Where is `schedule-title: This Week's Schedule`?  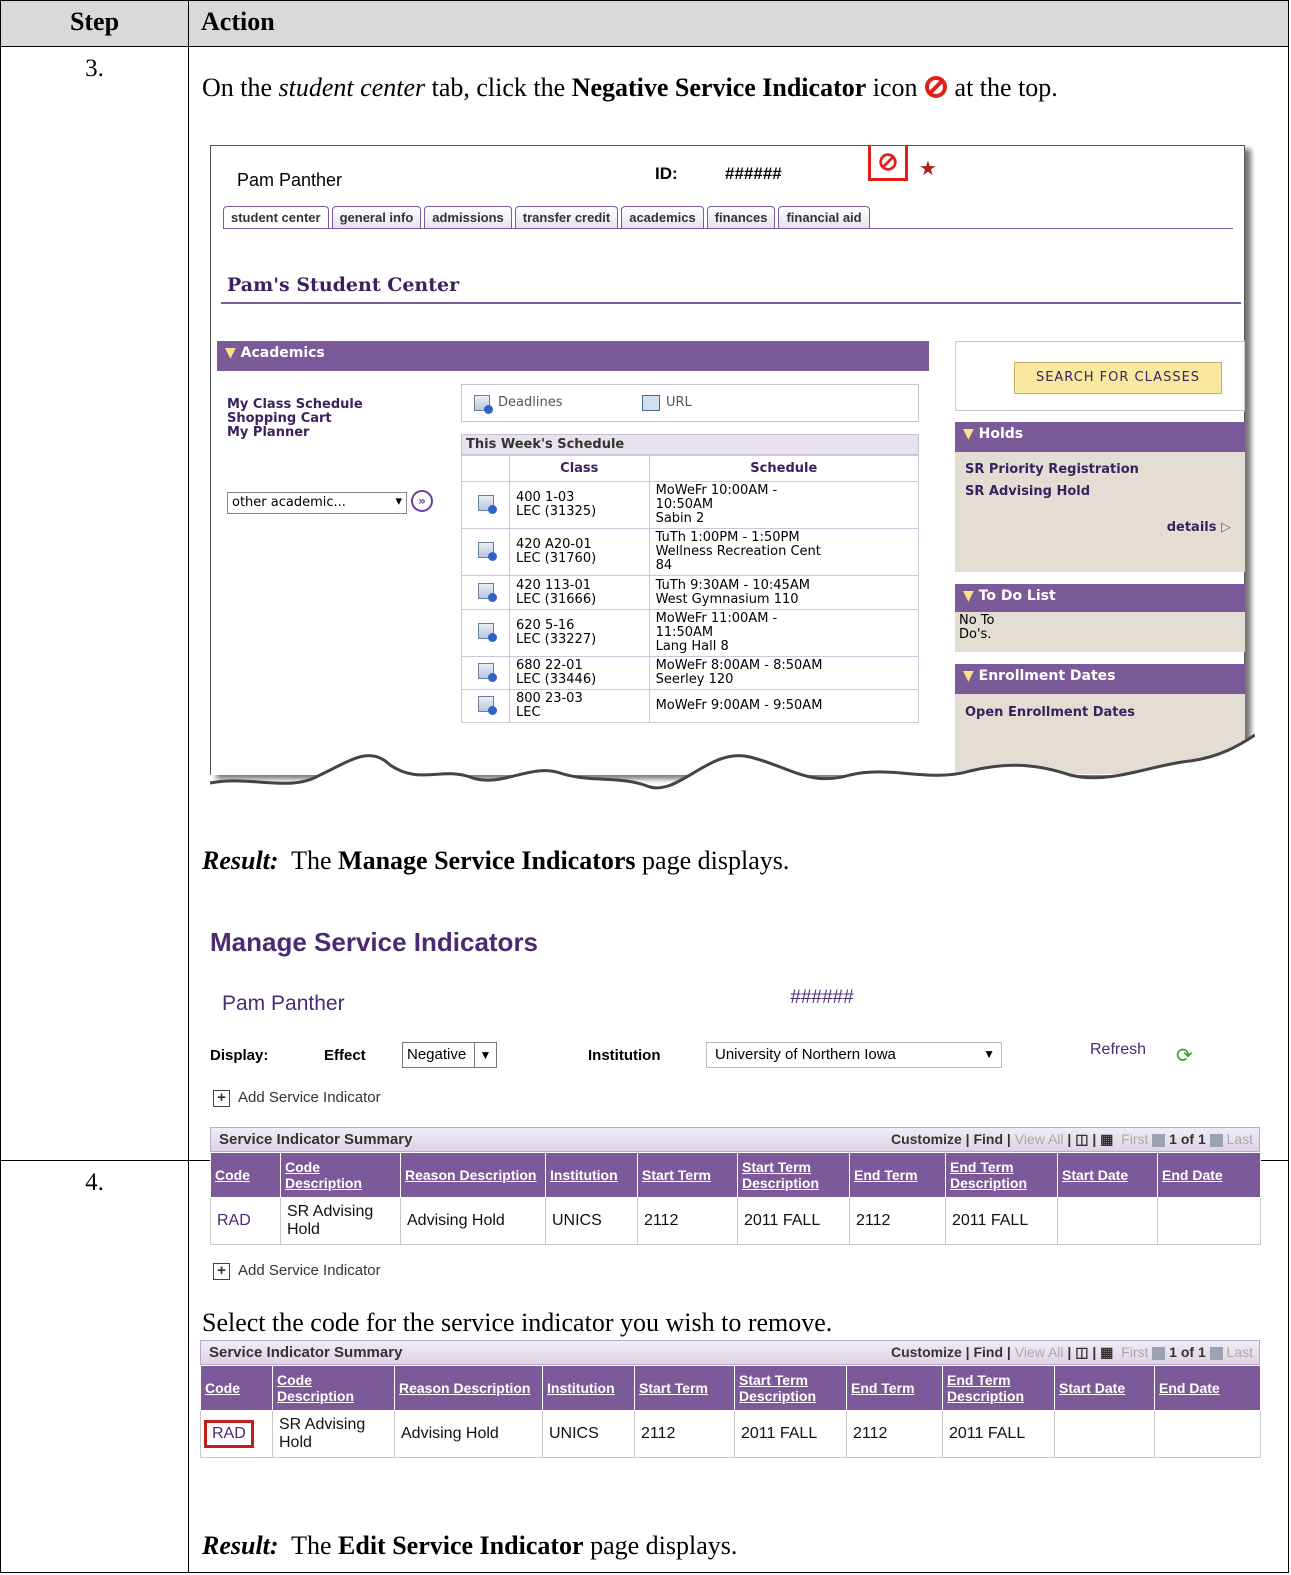 schedule-title: This Week's Schedule is located at coordinates (690, 444).